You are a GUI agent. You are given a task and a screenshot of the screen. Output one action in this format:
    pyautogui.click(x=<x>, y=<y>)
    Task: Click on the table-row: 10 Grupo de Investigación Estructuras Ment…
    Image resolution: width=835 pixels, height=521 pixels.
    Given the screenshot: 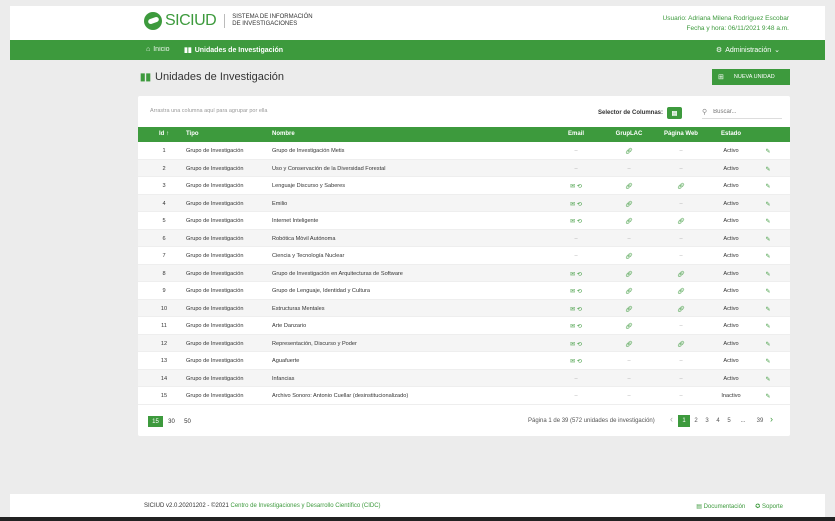 What is the action you would take?
    pyautogui.click(x=464, y=308)
    